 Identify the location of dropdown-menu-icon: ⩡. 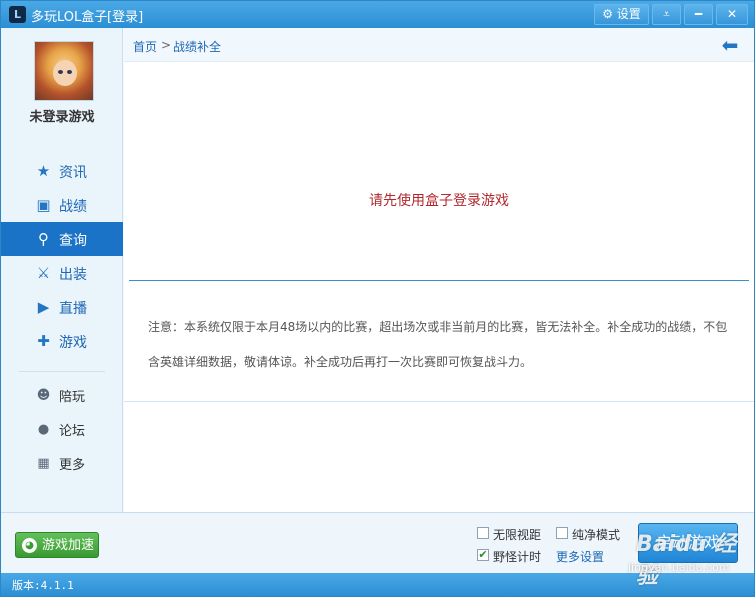
(666, 14).